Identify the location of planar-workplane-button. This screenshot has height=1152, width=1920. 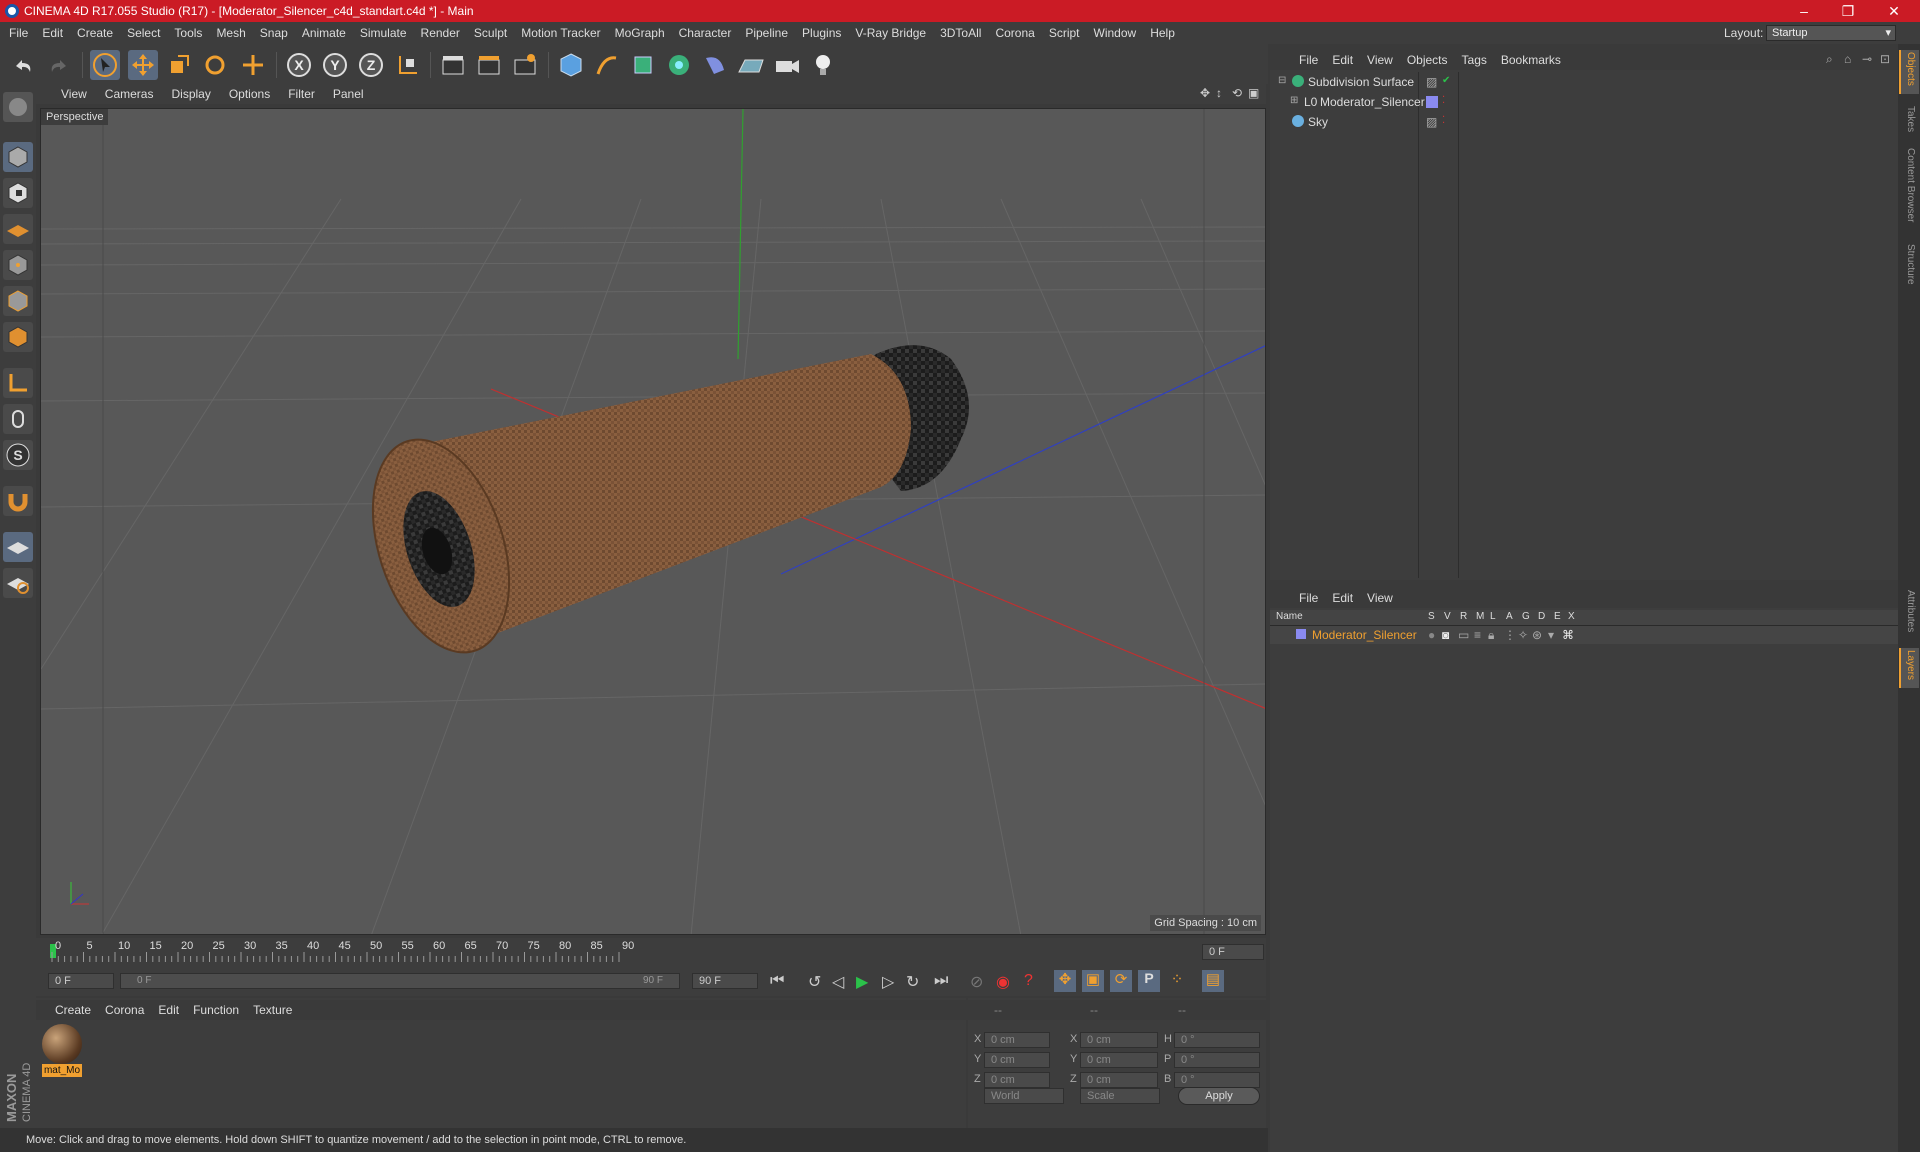
(18, 583).